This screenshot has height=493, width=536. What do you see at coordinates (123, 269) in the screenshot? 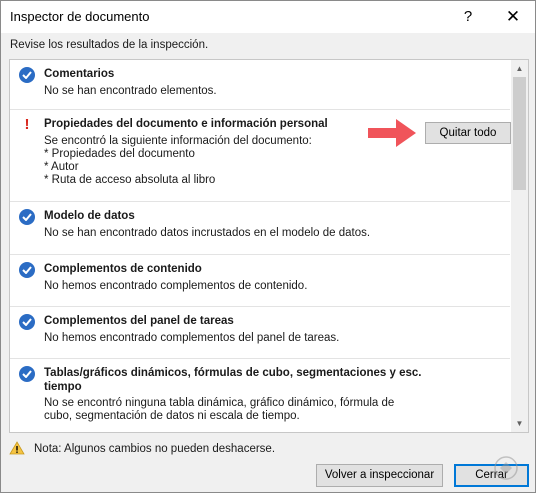
I see `result-title: Complementos de contenido` at bounding box center [123, 269].